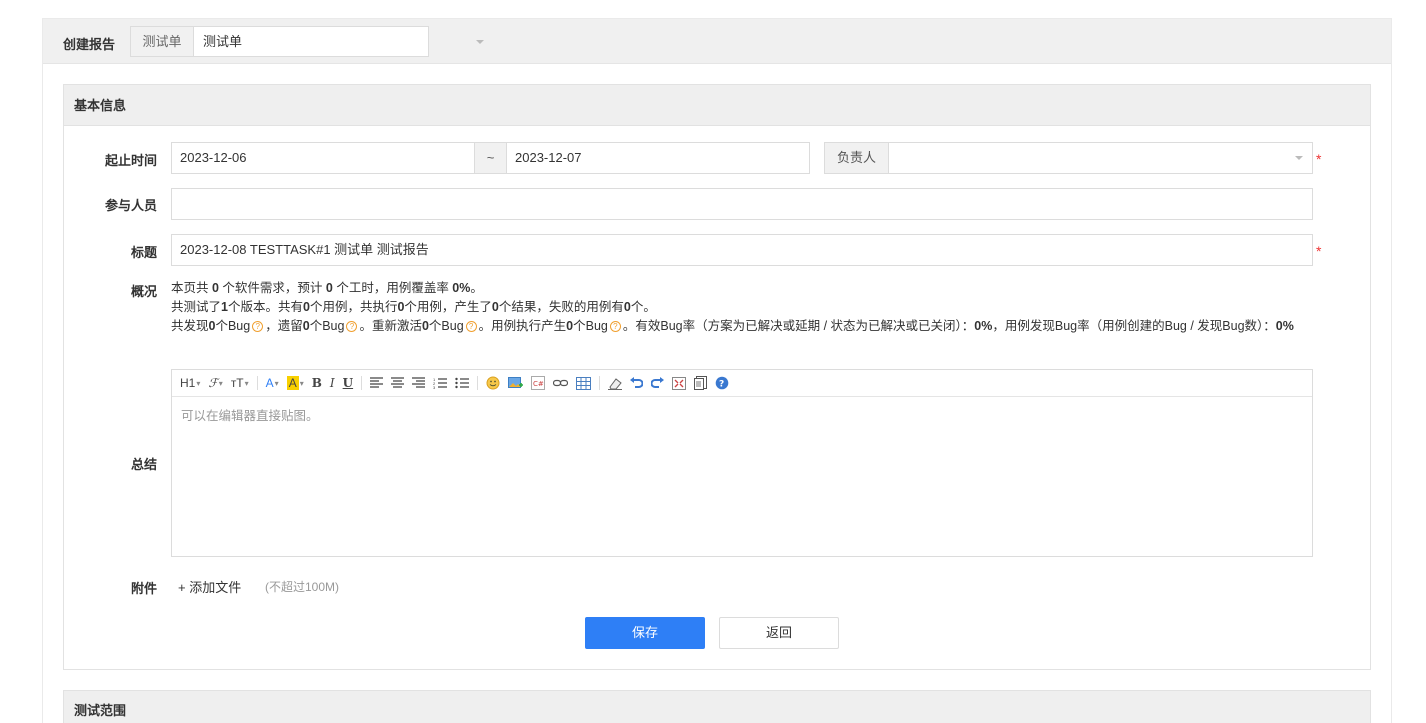  I want to click on add-file-button: + 添加文件, so click(209, 586).